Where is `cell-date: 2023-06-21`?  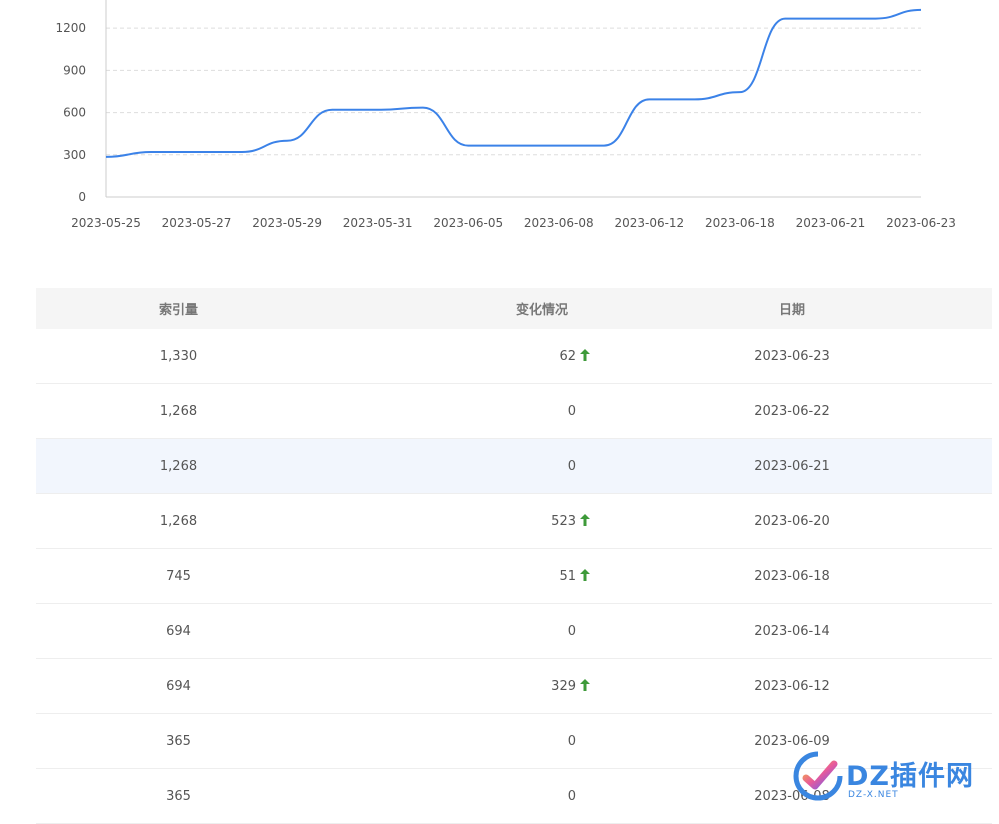
cell-date: 2023-06-21 is located at coordinates (792, 466).